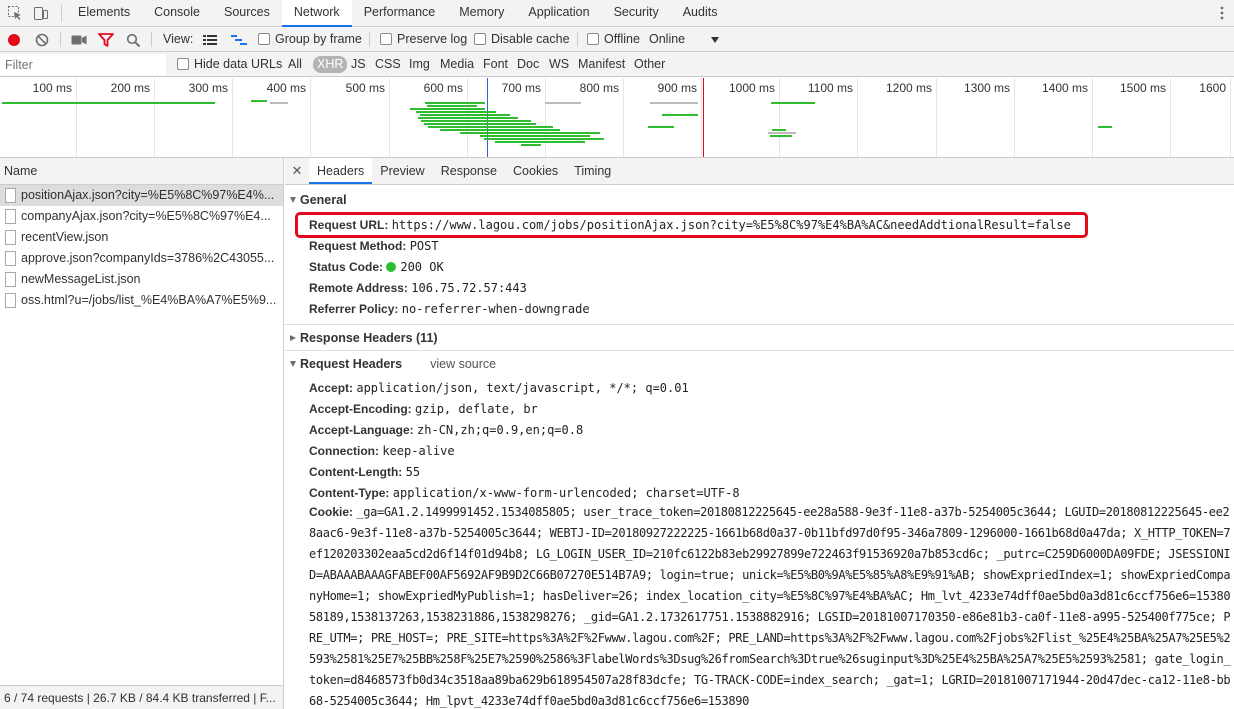 This screenshot has width=1234, height=709. I want to click on filter-type-media: Media, so click(457, 64).